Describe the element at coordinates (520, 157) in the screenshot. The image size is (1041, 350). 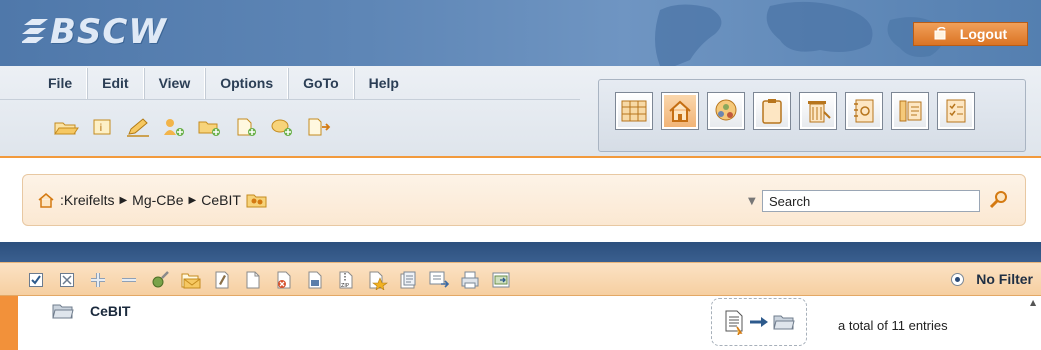
I see `accent-line` at that location.